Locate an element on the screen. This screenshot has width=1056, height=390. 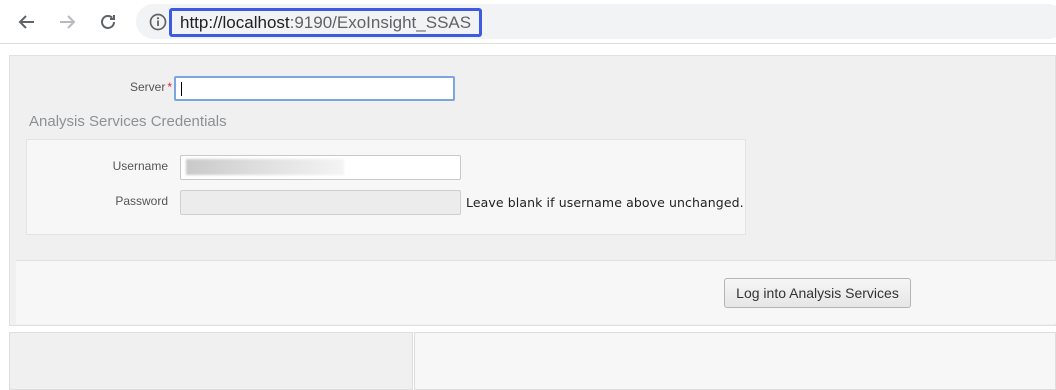
credentials-title: Analysis Services Credentials is located at coordinates (128, 121).